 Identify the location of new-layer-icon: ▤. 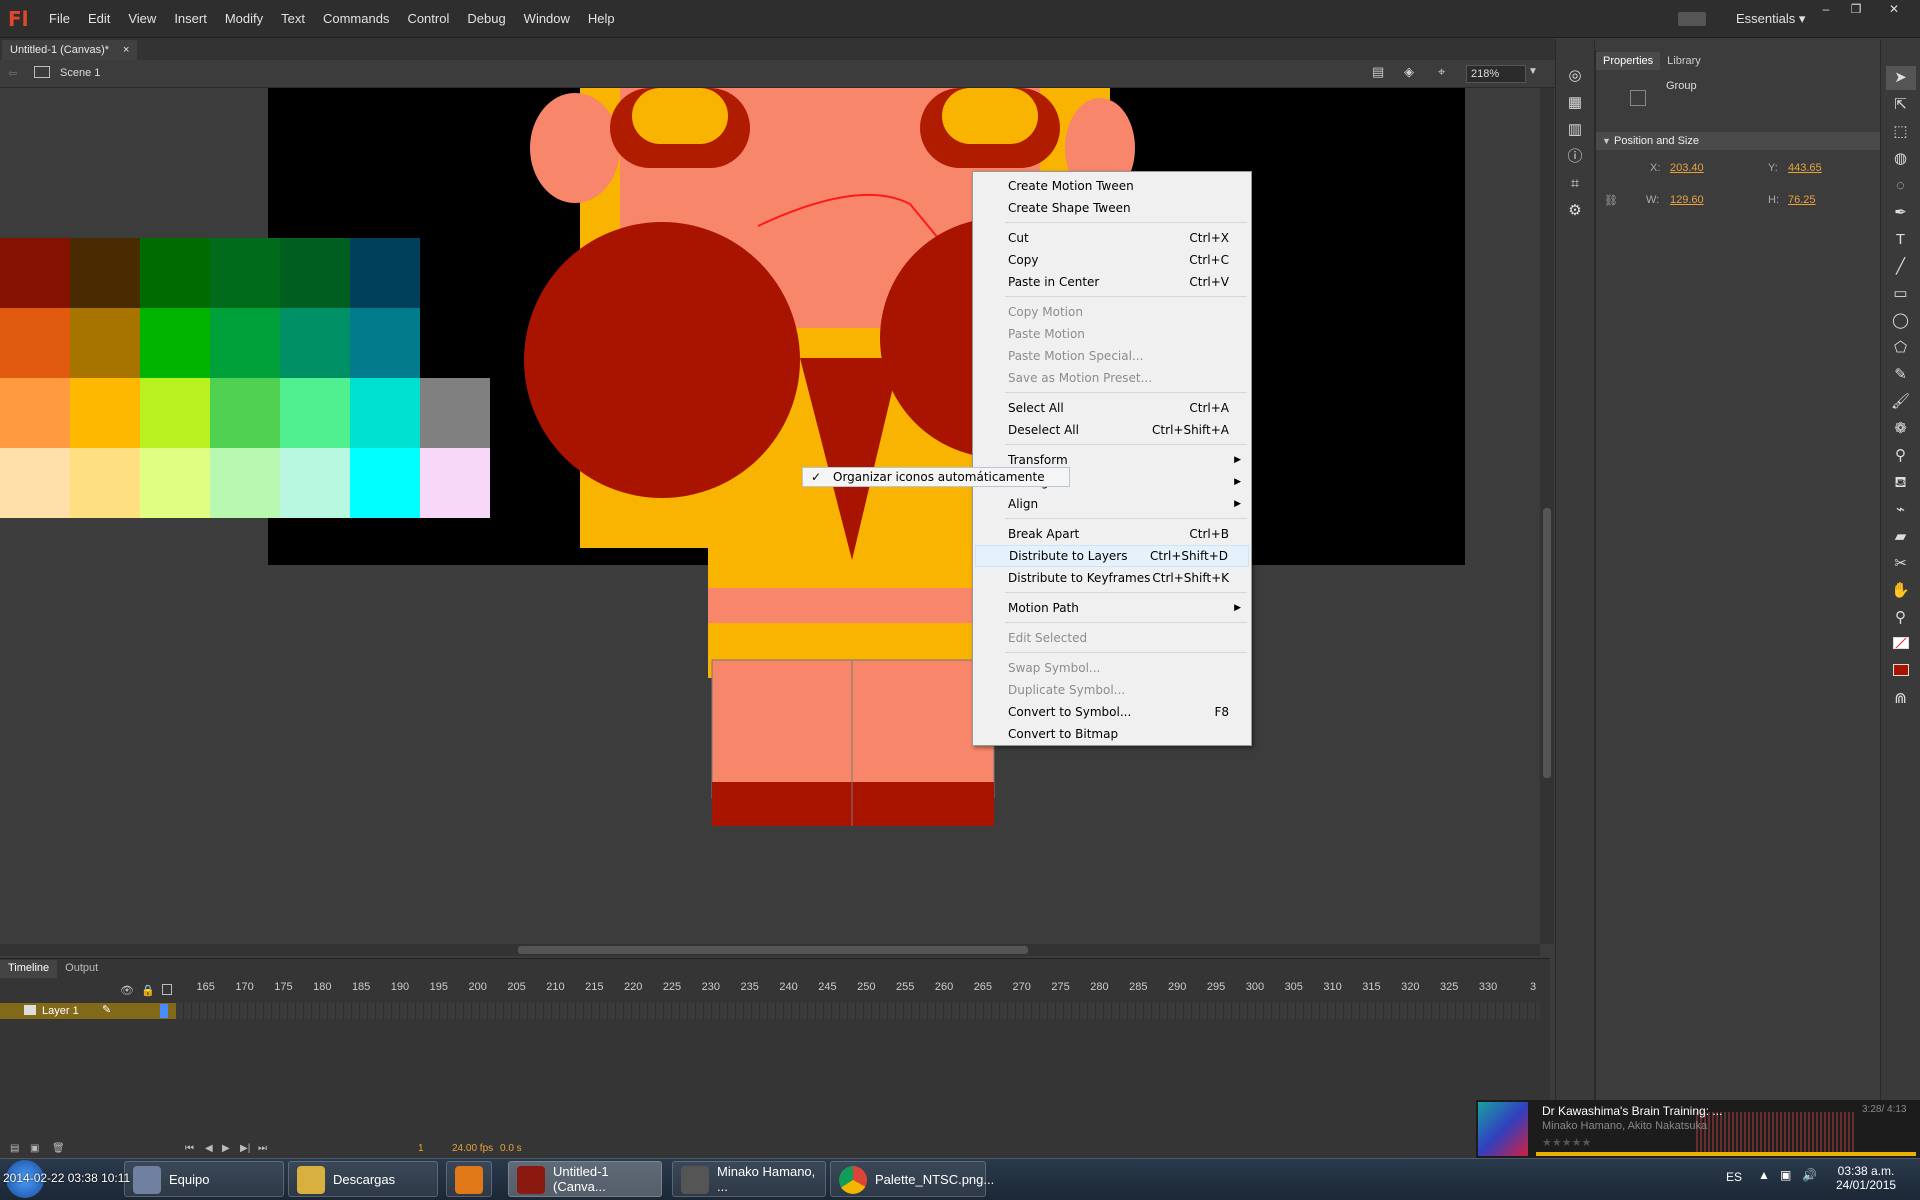
(14, 1148).